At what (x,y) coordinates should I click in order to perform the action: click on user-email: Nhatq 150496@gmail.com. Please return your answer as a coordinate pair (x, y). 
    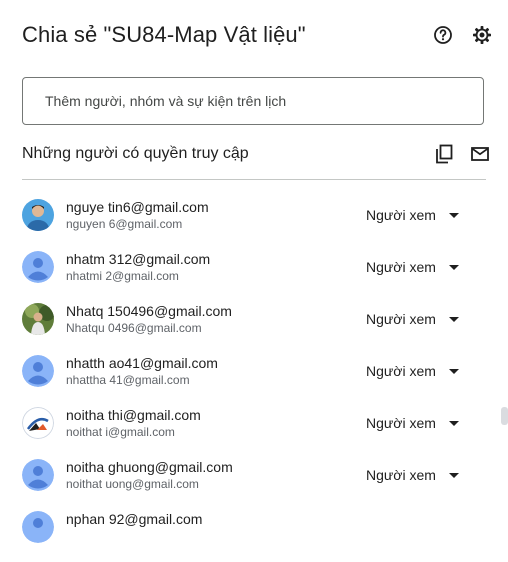
    Looking at the image, I should click on (149, 311).